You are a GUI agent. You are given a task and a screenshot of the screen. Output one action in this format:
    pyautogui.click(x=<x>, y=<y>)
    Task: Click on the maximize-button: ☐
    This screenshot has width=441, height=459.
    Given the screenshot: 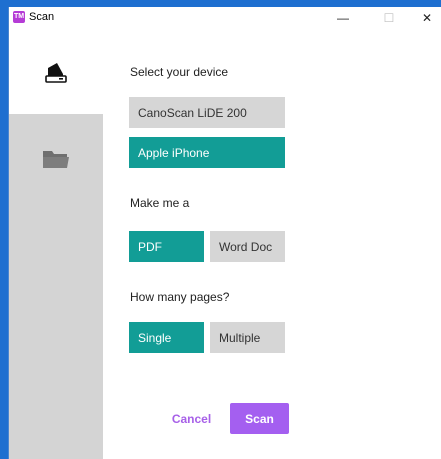 What is the action you would take?
    pyautogui.click(x=389, y=18)
    